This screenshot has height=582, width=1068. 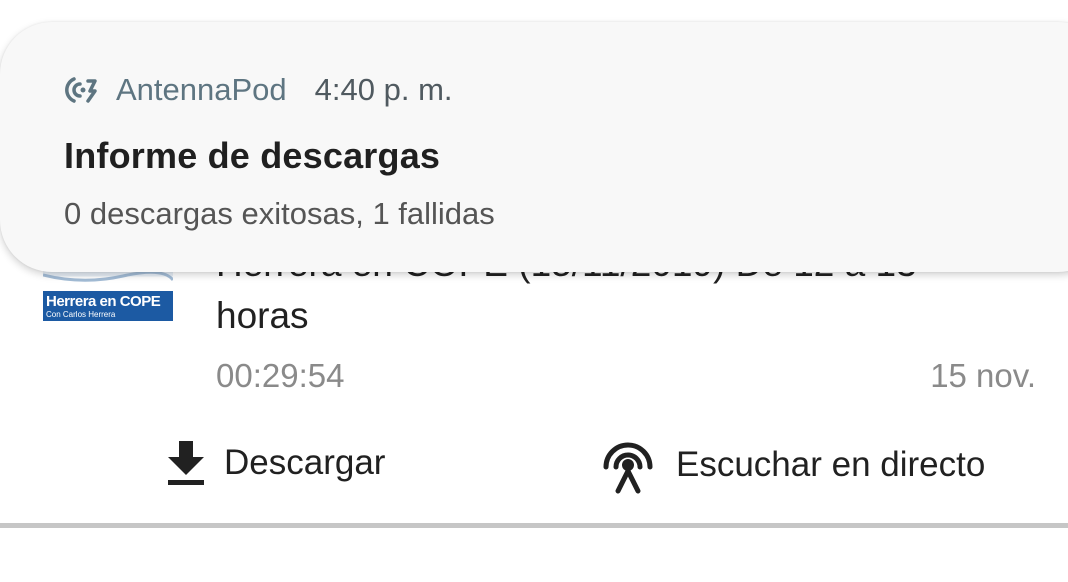 What do you see at coordinates (201, 89) in the screenshot?
I see `notification-app-name: AntennaPod` at bounding box center [201, 89].